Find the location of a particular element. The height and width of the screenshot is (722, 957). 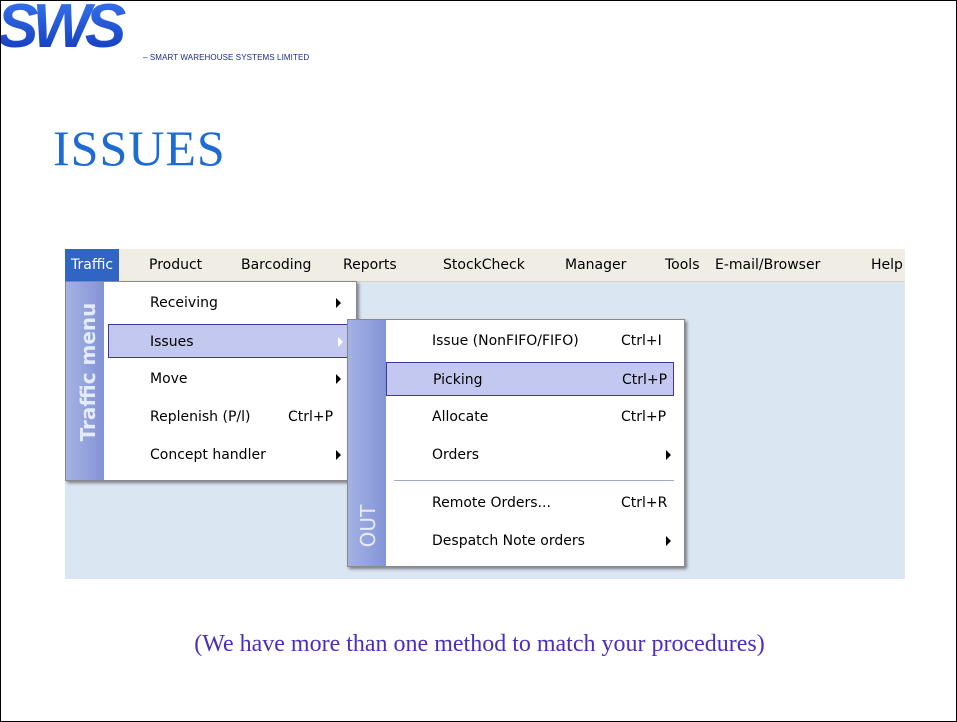

menu-item-receiving: Receiving is located at coordinates (211, 303).